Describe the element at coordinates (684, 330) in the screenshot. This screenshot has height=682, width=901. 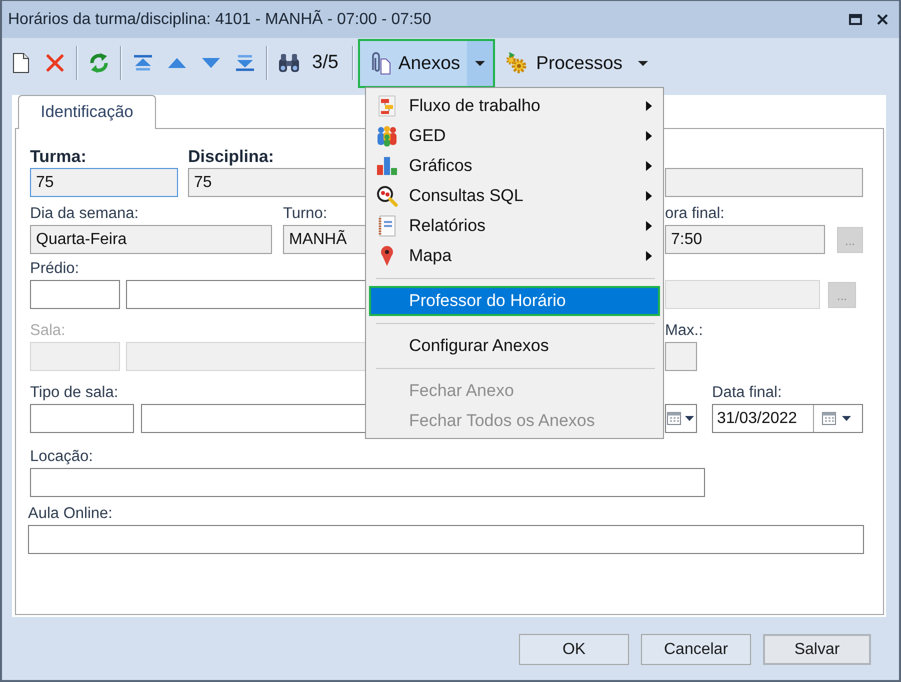
I see `field-label: Max.:` at that location.